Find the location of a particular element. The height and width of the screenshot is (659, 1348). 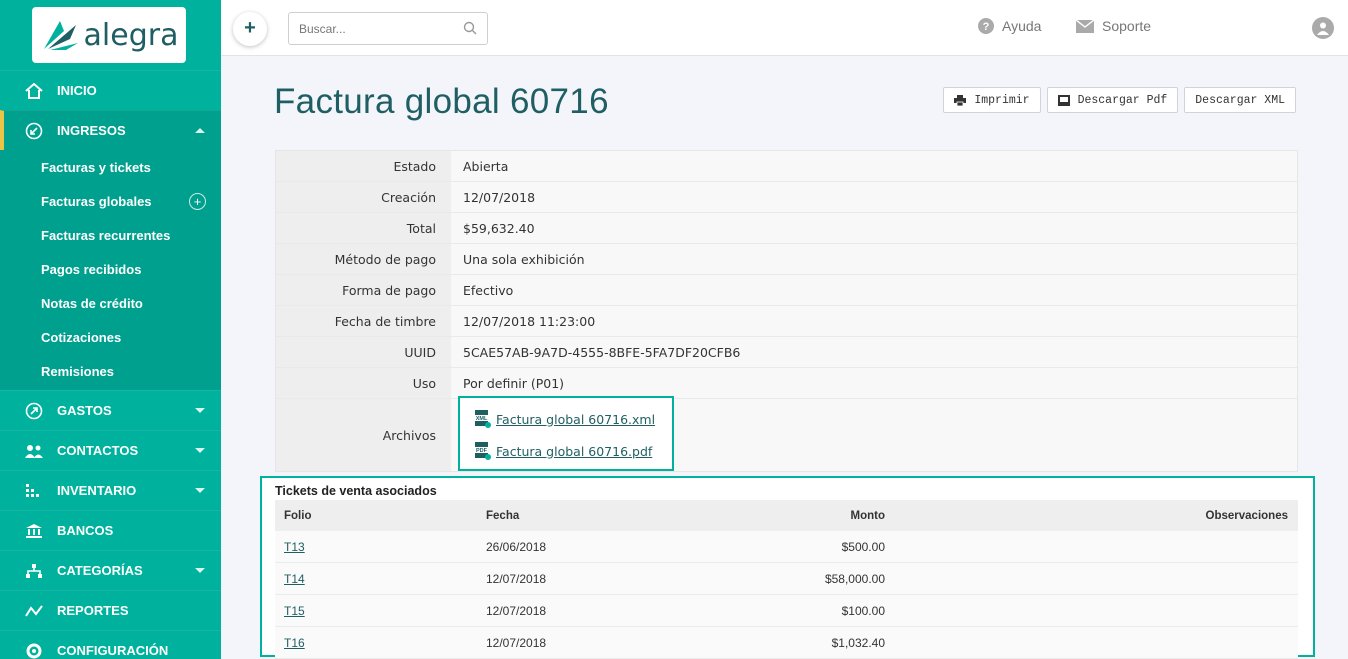

svg-text: XML is located at coordinates (482, 419).